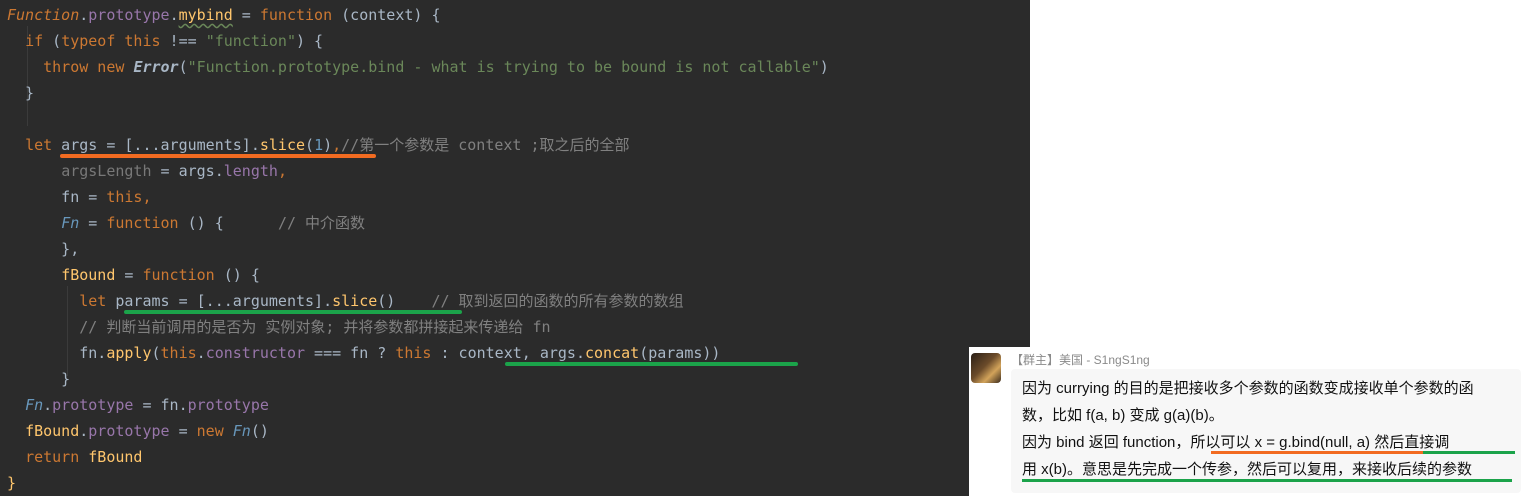 The width and height of the screenshot is (1529, 496). Describe the element at coordinates (174, 41) in the screenshot. I see `code-line: if (typeof this !== "function") {` at that location.